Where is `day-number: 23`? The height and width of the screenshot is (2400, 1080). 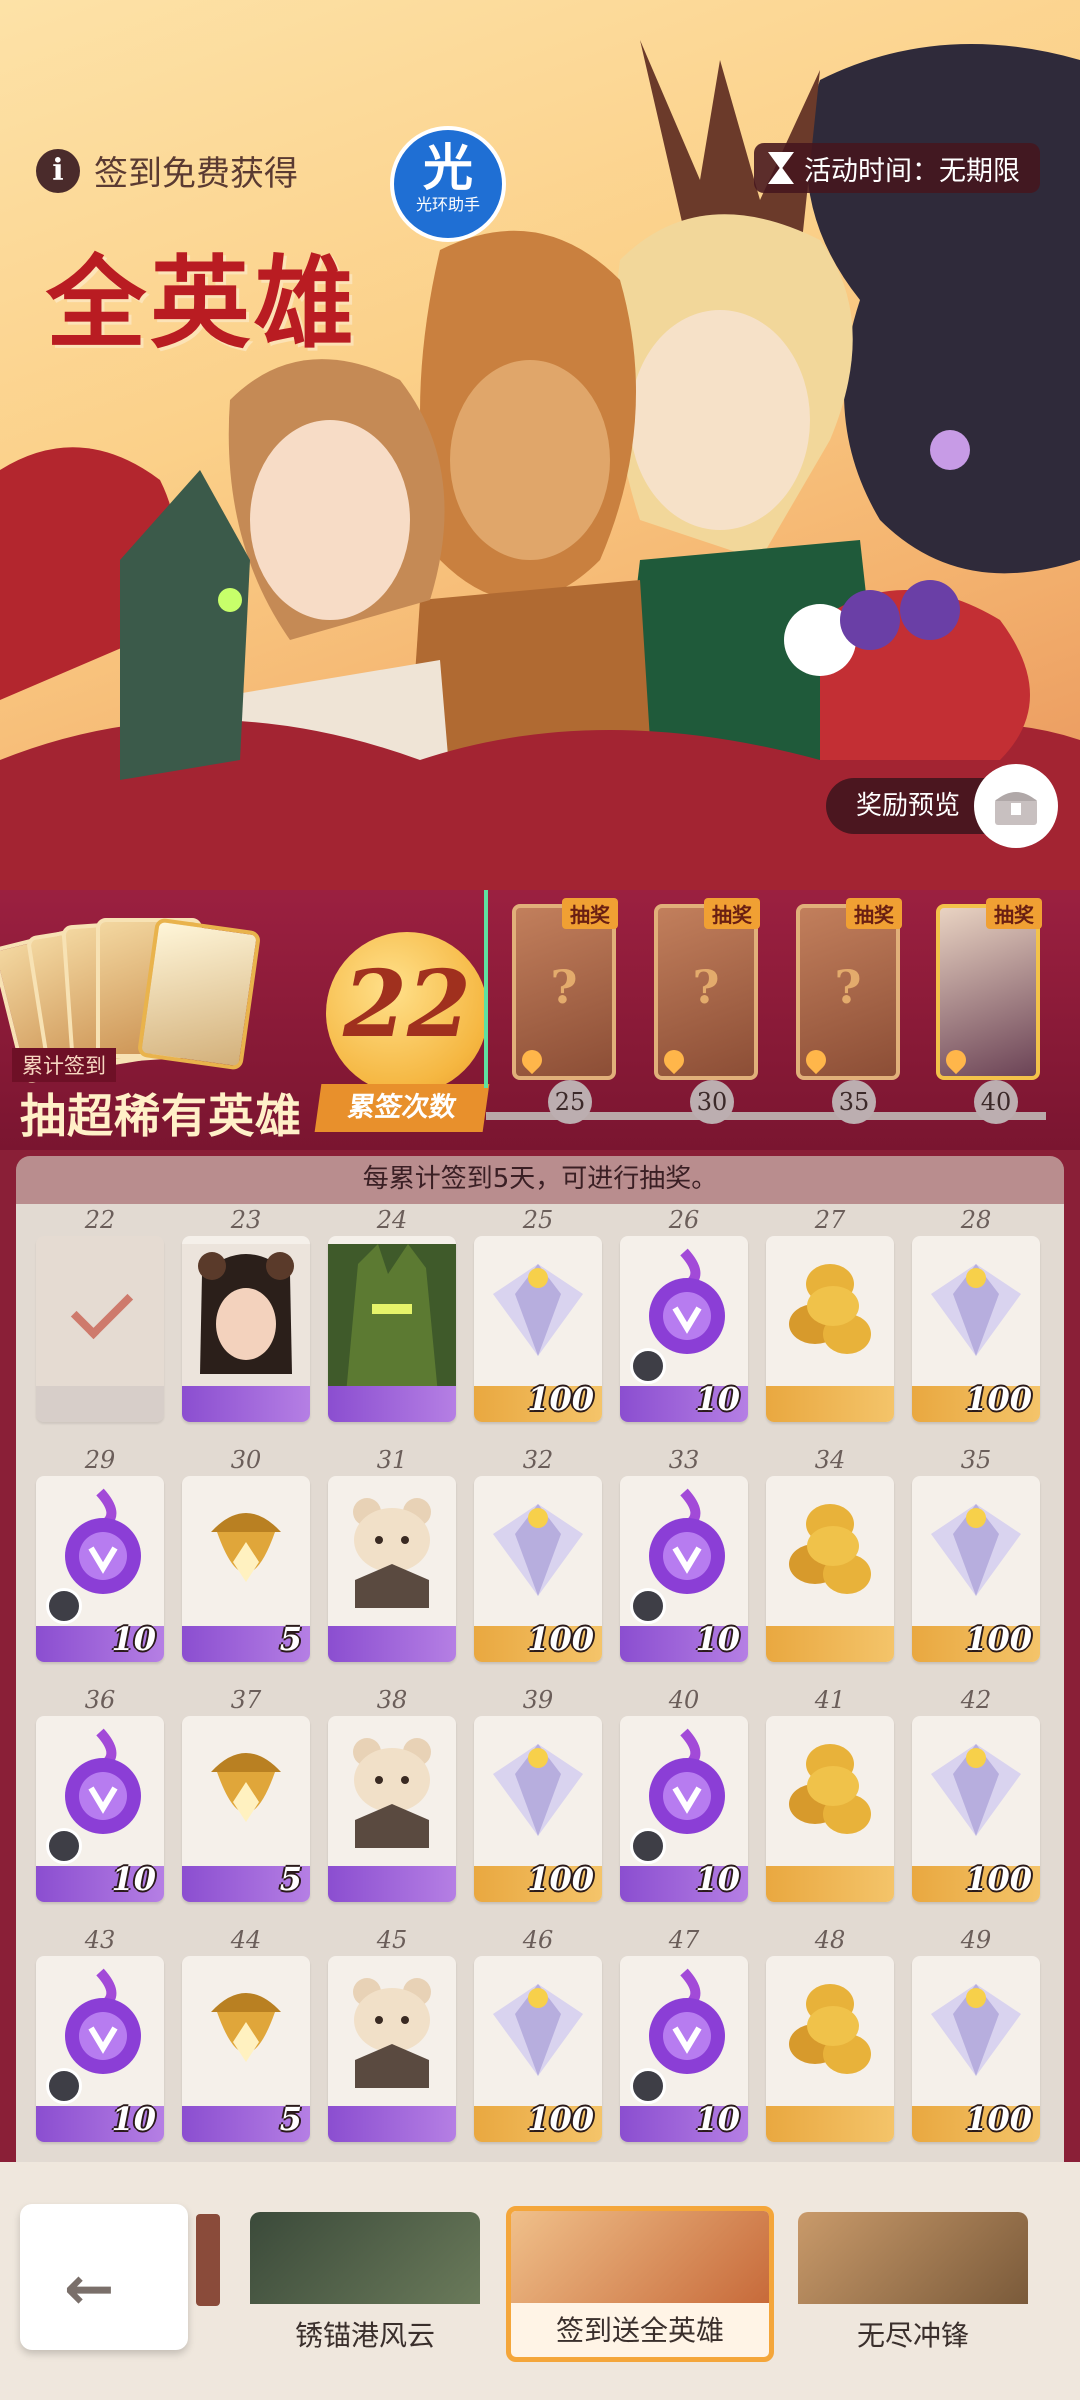
day-number: 23 is located at coordinates (246, 1220).